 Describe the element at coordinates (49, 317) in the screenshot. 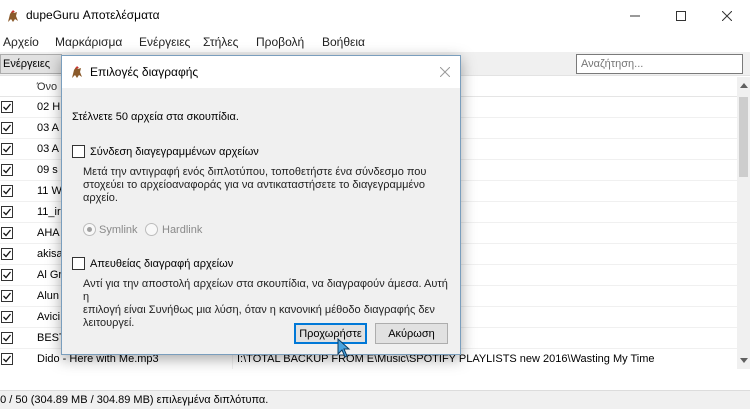

I see `cell-name: Avici` at that location.